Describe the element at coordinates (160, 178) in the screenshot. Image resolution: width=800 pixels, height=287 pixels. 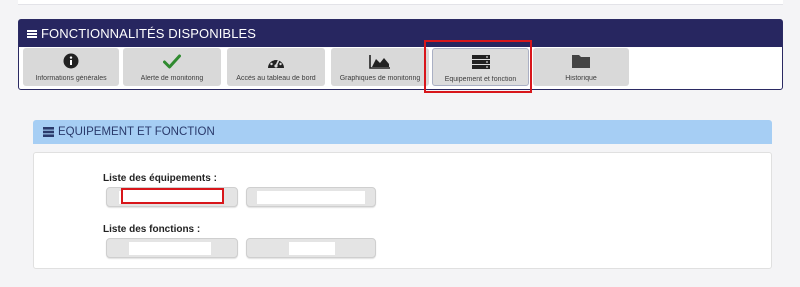
I see `equipments-label: Liste des équipements :` at that location.